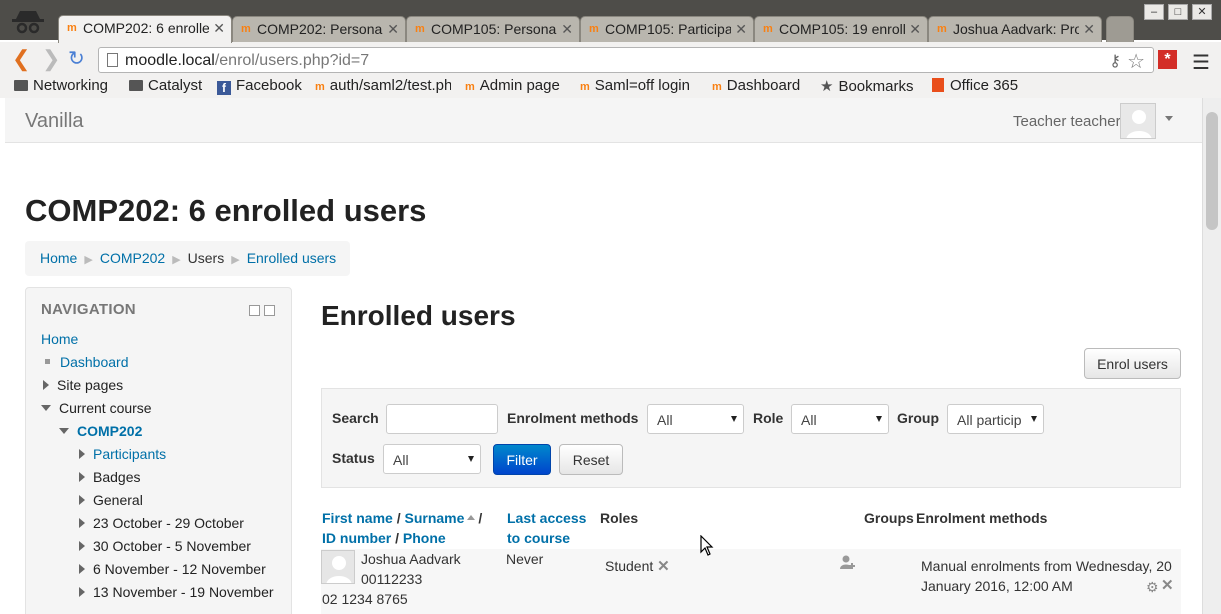 This screenshot has height=614, width=1221. What do you see at coordinates (402, 528) in the screenshot?
I see `table-header-name: First name / Surname / ID number / Phone` at bounding box center [402, 528].